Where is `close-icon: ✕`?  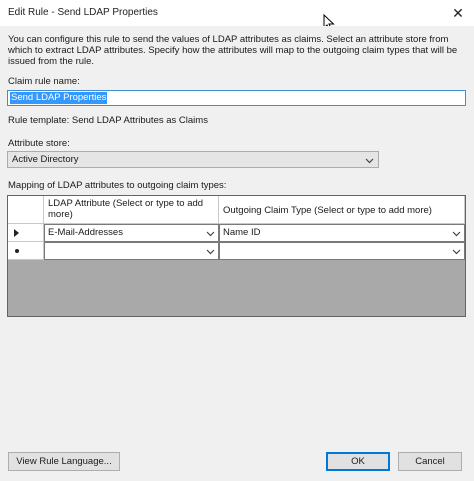
close-icon: ✕ is located at coordinates (458, 13).